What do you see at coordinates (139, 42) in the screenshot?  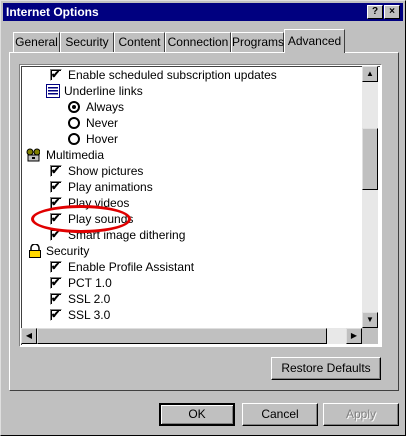 I see `tab-content: Content` at bounding box center [139, 42].